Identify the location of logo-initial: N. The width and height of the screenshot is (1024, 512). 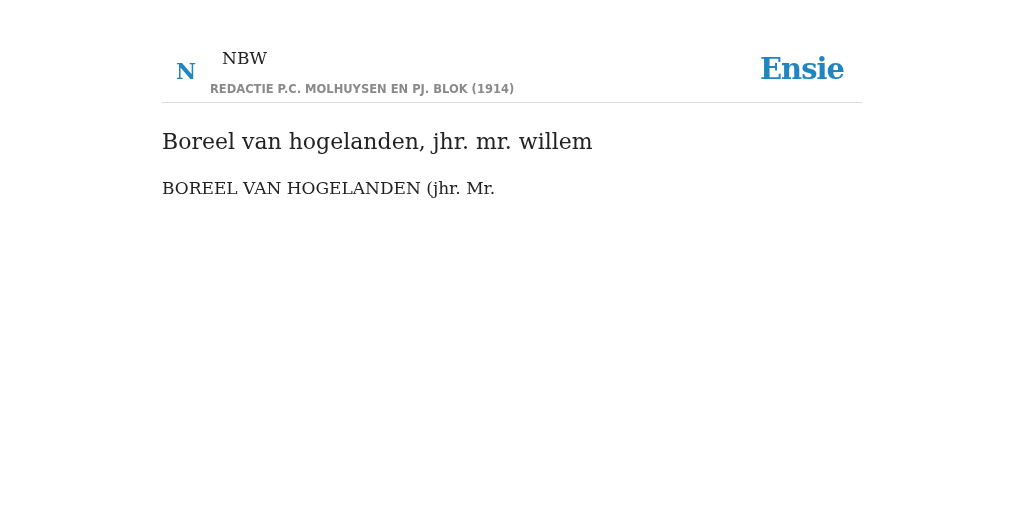
(186, 71).